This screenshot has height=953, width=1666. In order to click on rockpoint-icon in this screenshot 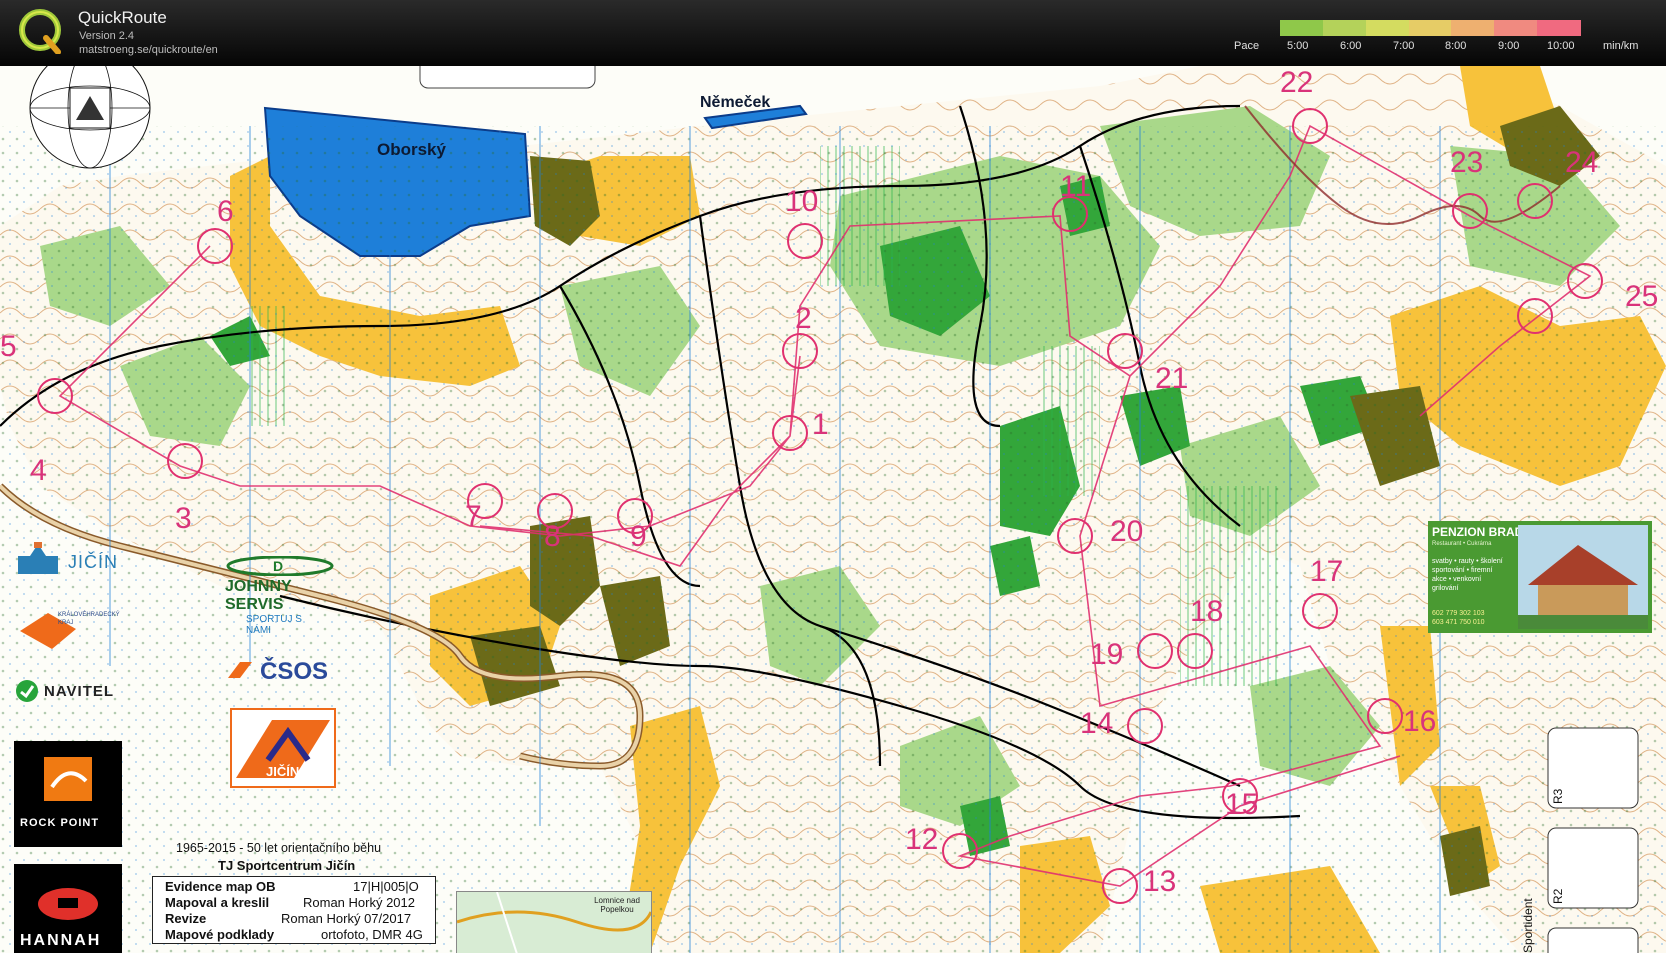, I will do `click(68, 779)`.